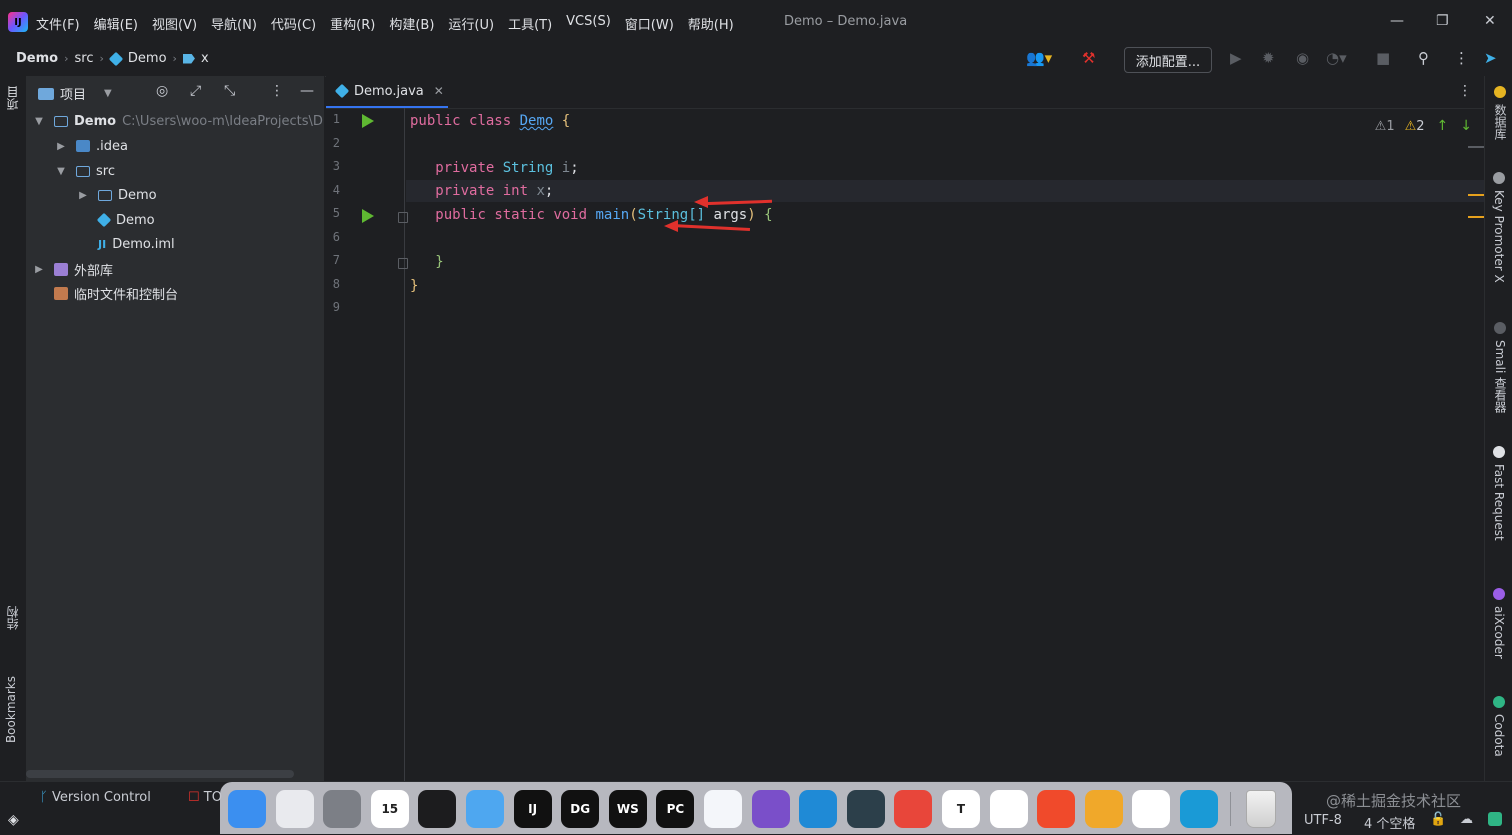  Describe the element at coordinates (84, 171) in the screenshot. I see `tree-item-src: ▼ src` at that location.